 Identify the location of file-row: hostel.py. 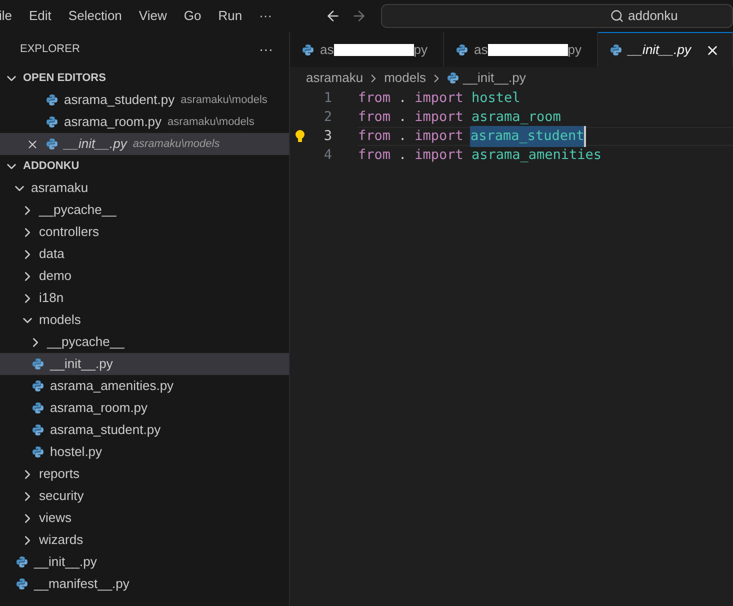
(144, 452).